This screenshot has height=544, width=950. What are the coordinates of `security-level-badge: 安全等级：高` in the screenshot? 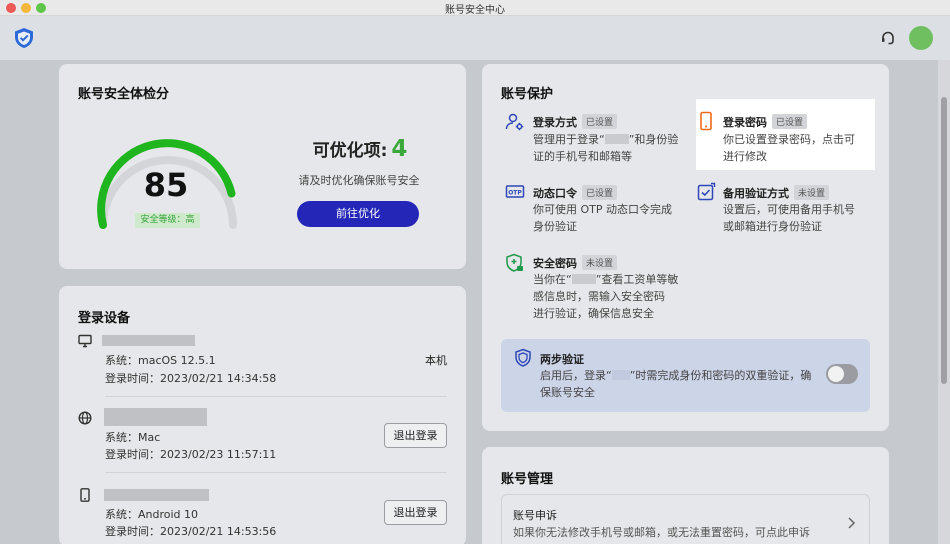 It's located at (167, 220).